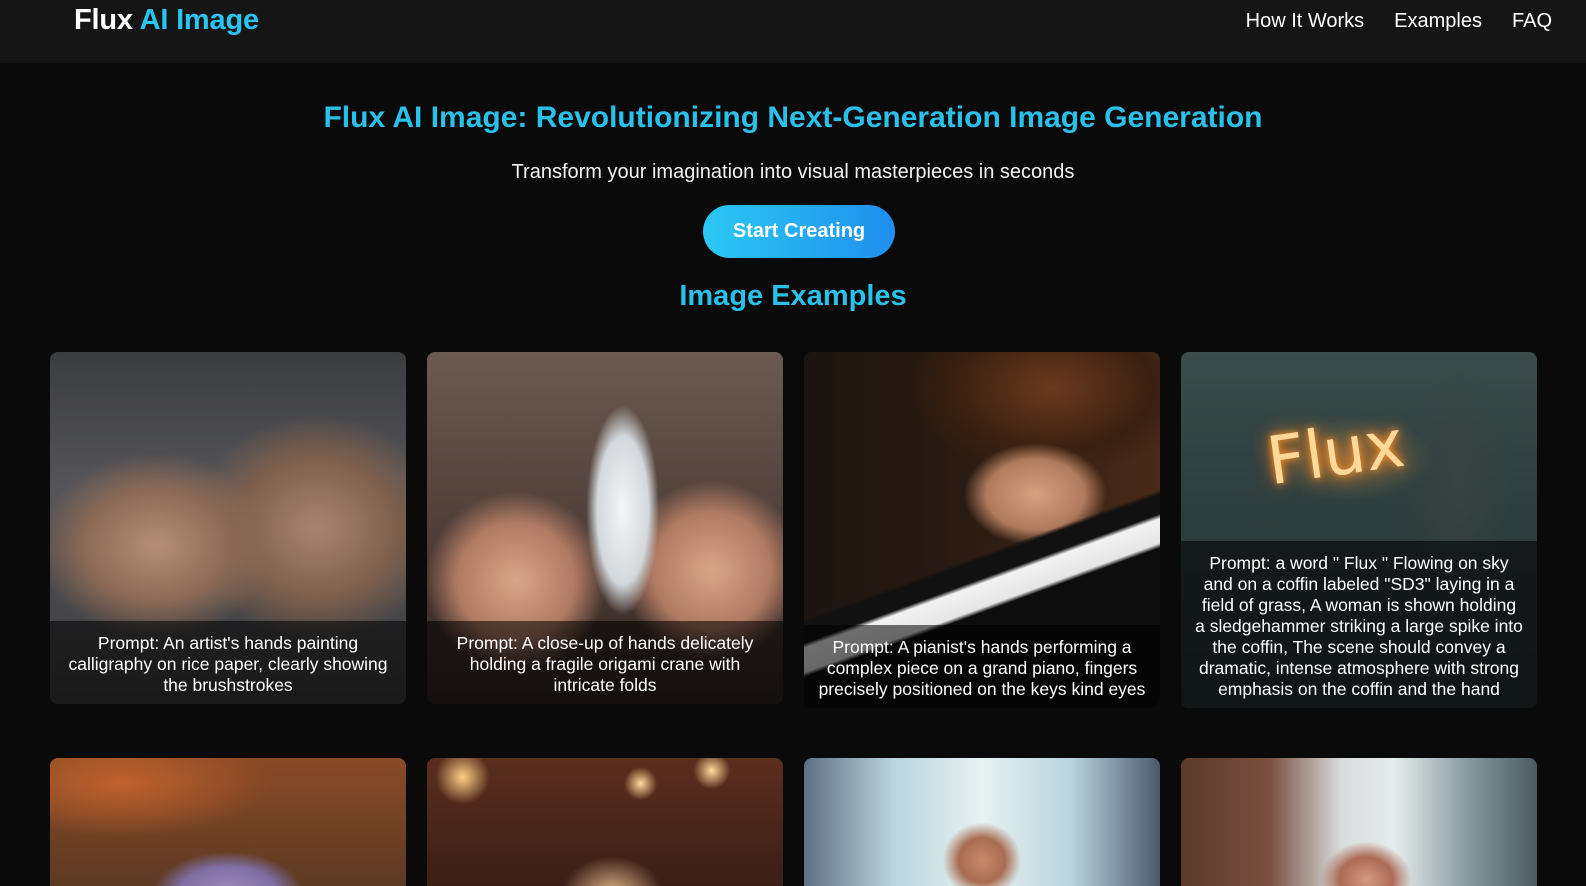 This screenshot has width=1586, height=886. Describe the element at coordinates (103, 20) in the screenshot. I see `logo-main-text: Flux` at that location.